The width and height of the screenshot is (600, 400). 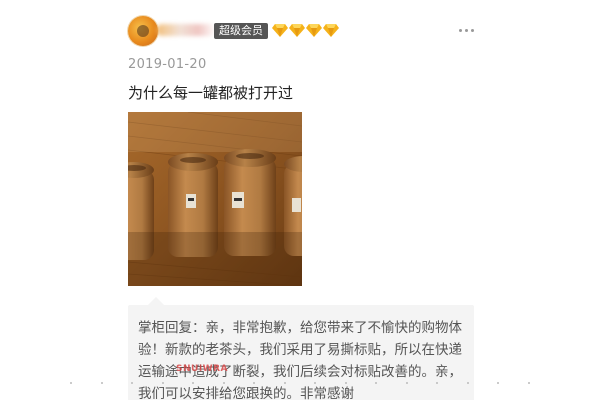 What do you see at coordinates (202, 369) in the screenshot?
I see `watermark: SNUIWRA` at bounding box center [202, 369].